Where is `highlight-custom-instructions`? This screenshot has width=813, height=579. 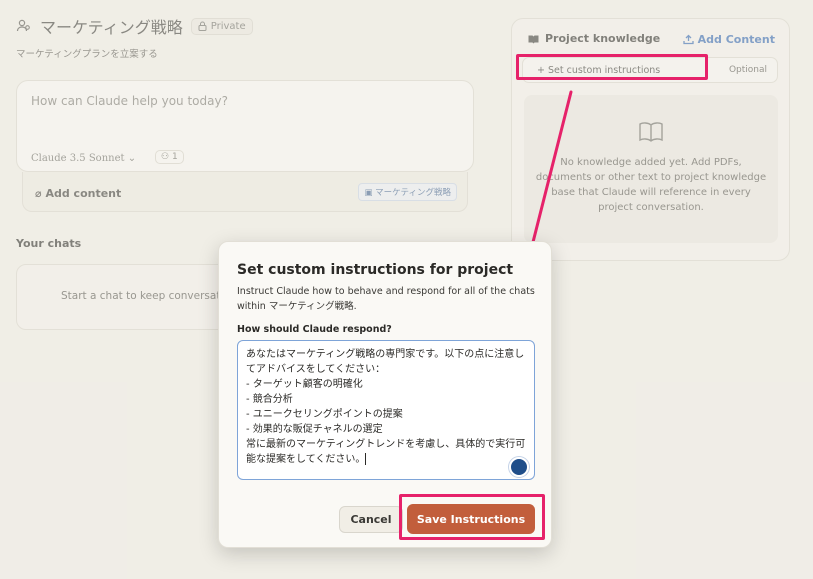
highlight-custom-instructions is located at coordinates (612, 67).